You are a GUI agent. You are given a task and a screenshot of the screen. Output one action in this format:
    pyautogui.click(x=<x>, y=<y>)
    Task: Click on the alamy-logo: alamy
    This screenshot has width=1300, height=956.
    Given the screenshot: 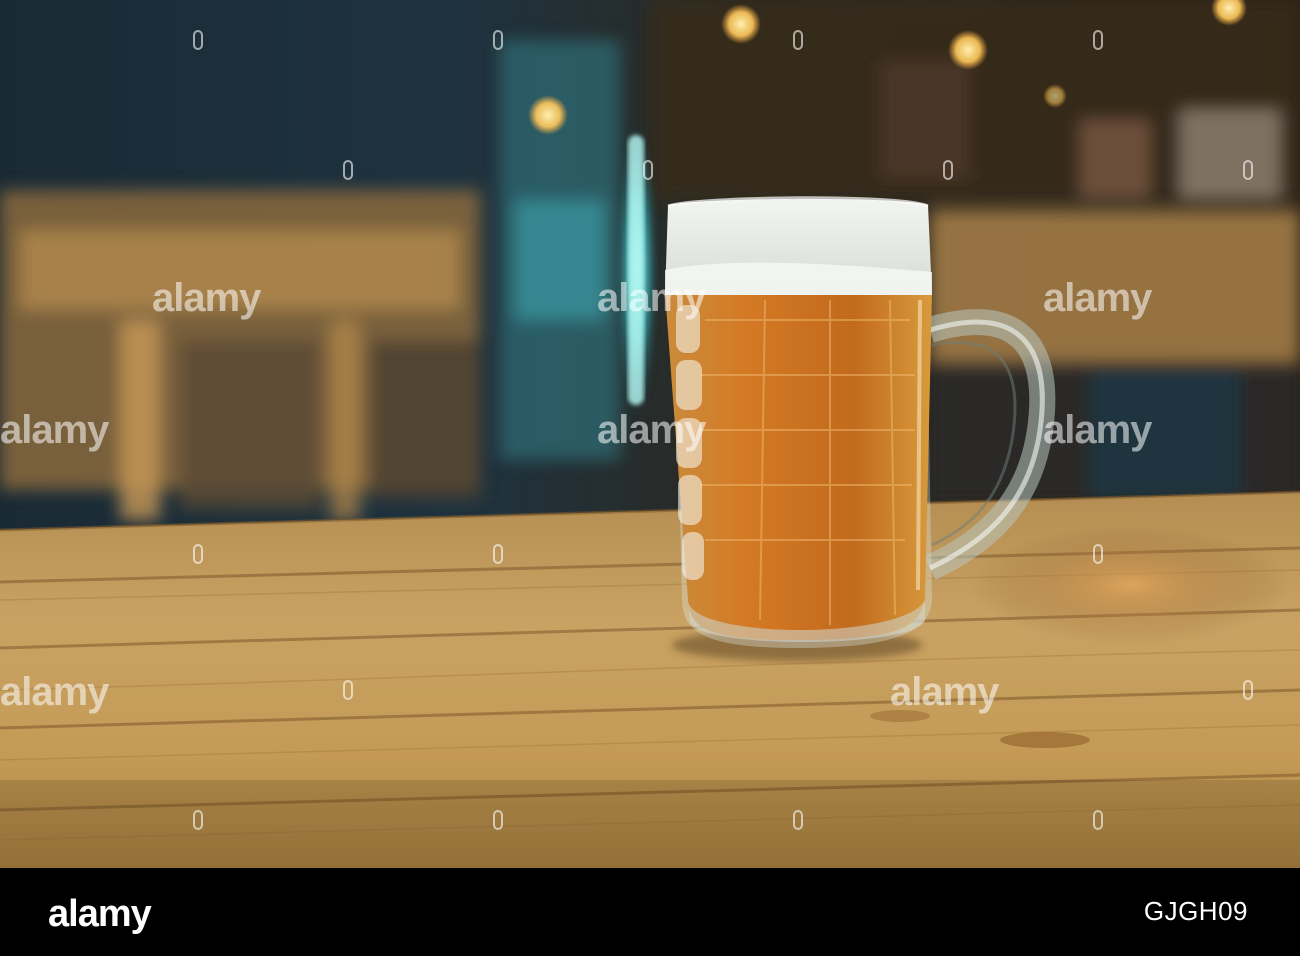 What is the action you would take?
    pyautogui.click(x=100, y=914)
    